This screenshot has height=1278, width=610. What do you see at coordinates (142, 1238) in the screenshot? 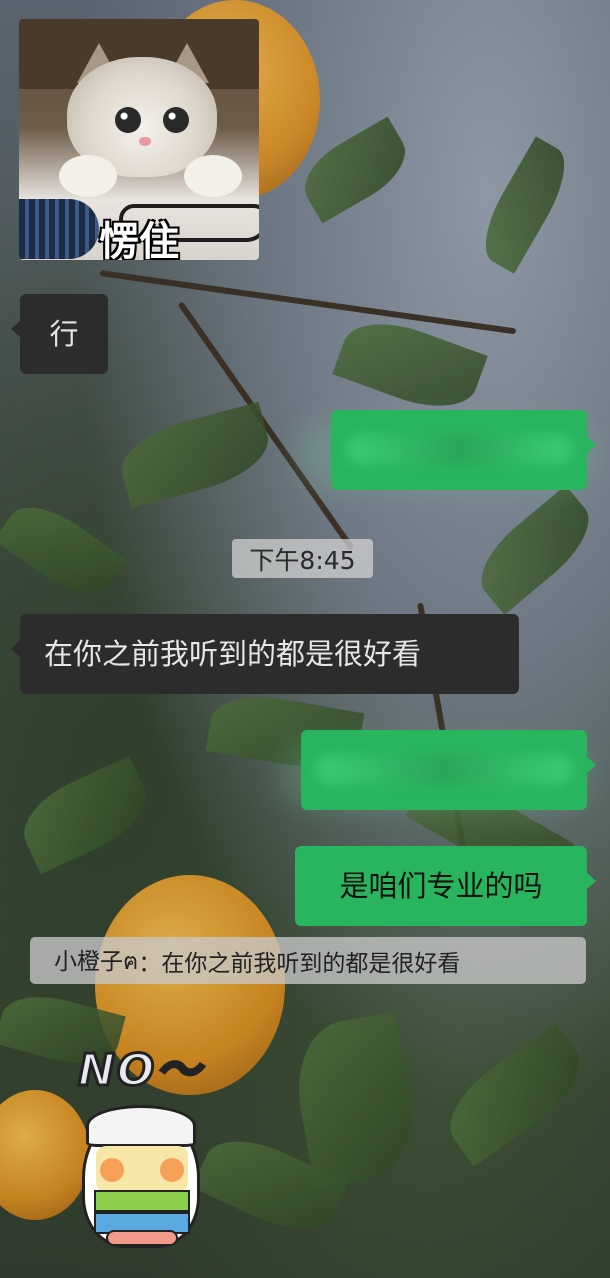
I see `feet-icon` at bounding box center [142, 1238].